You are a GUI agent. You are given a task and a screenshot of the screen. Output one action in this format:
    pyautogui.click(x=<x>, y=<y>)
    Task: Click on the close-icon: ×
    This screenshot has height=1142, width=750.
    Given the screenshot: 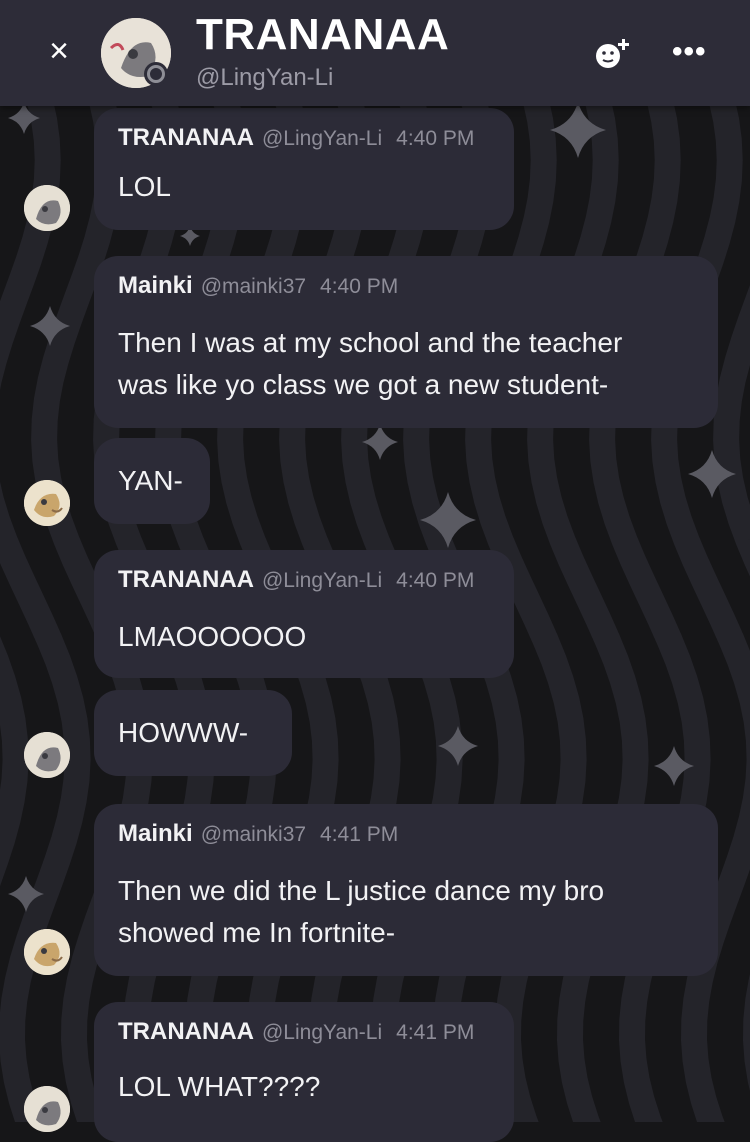 What is the action you would take?
    pyautogui.click(x=59, y=51)
    